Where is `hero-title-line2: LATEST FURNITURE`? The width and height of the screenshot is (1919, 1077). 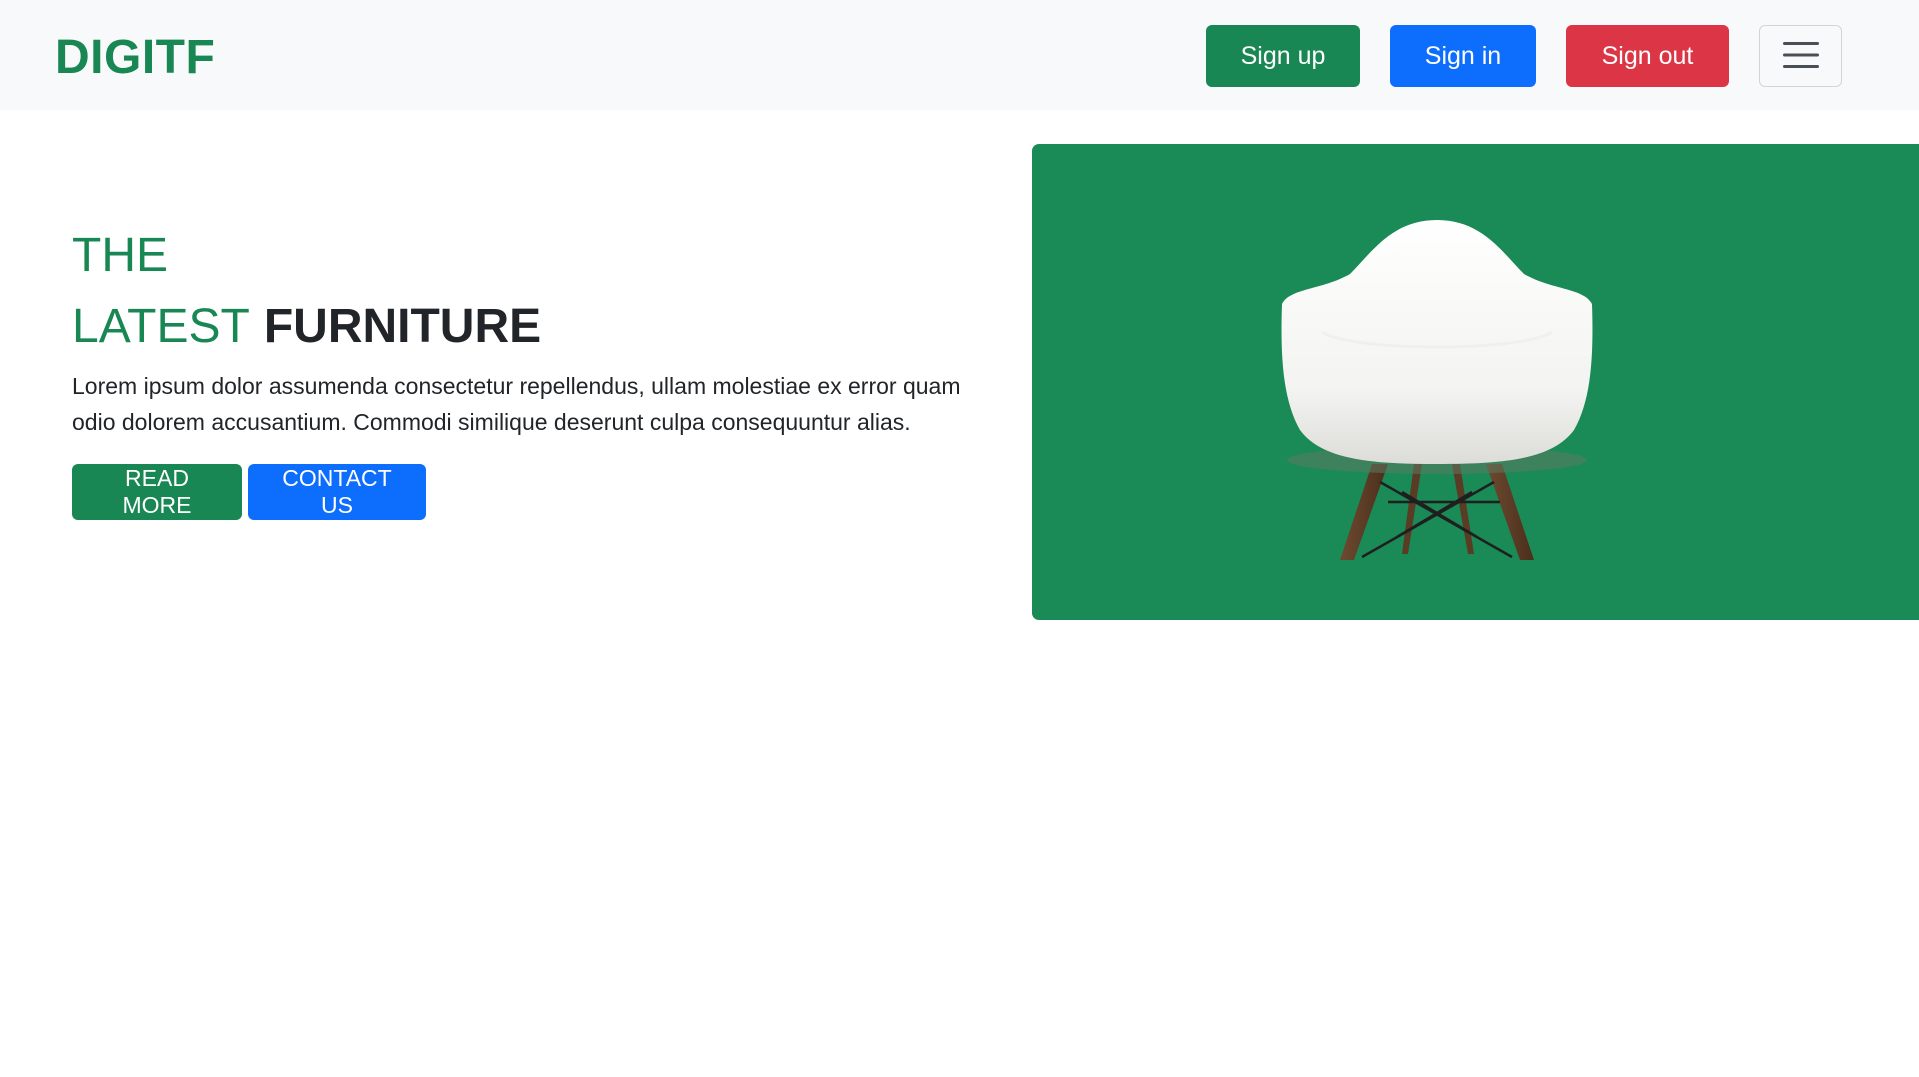 hero-title-line2: LATEST FURNITURE is located at coordinates (522, 327).